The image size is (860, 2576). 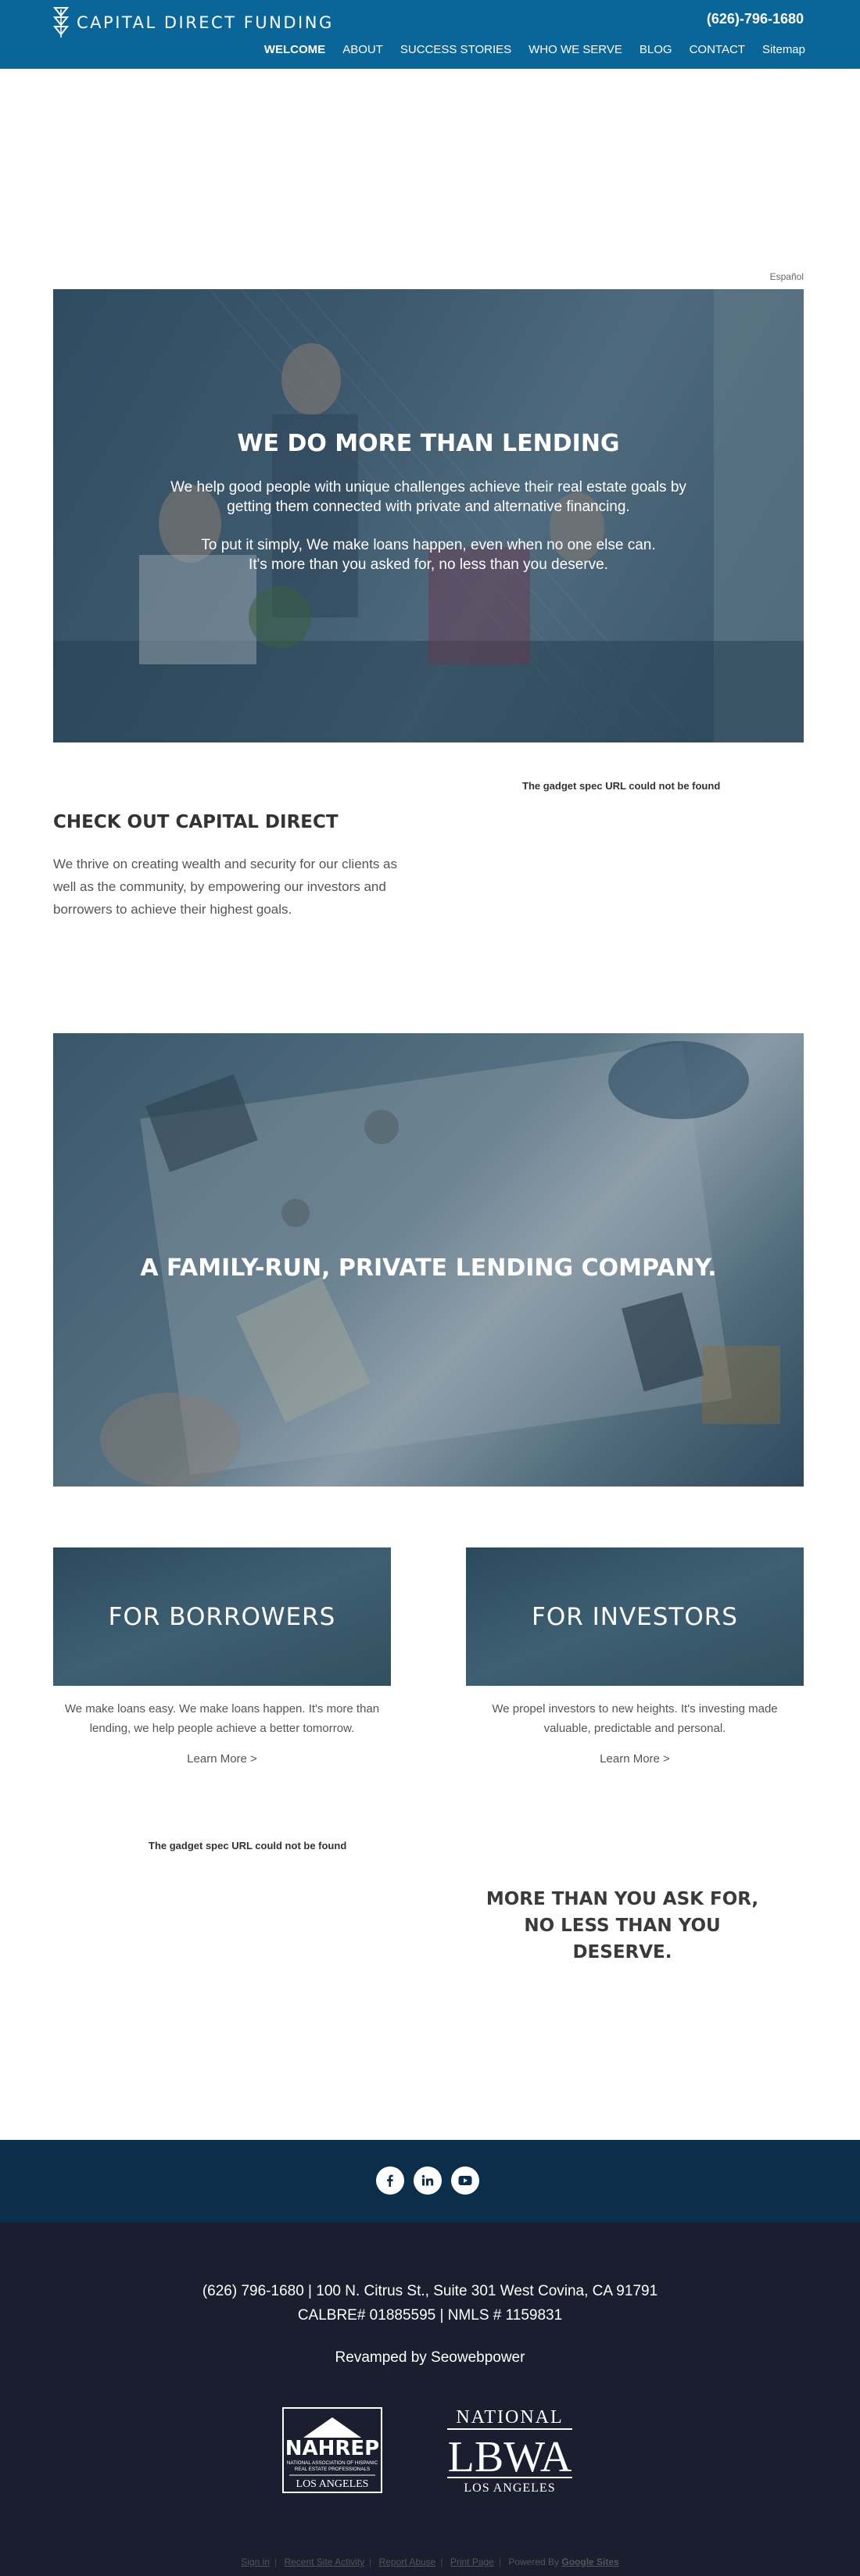 I want to click on nav-success-stories: SUCCESS STORIES, so click(x=455, y=49).